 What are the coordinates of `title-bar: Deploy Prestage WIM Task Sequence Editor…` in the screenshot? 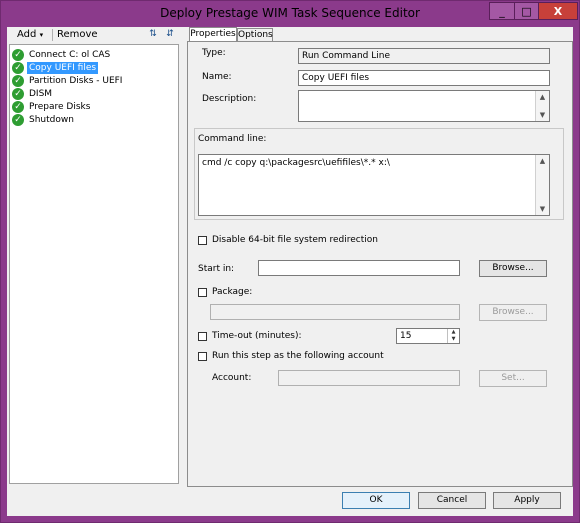 It's located at (290, 14).